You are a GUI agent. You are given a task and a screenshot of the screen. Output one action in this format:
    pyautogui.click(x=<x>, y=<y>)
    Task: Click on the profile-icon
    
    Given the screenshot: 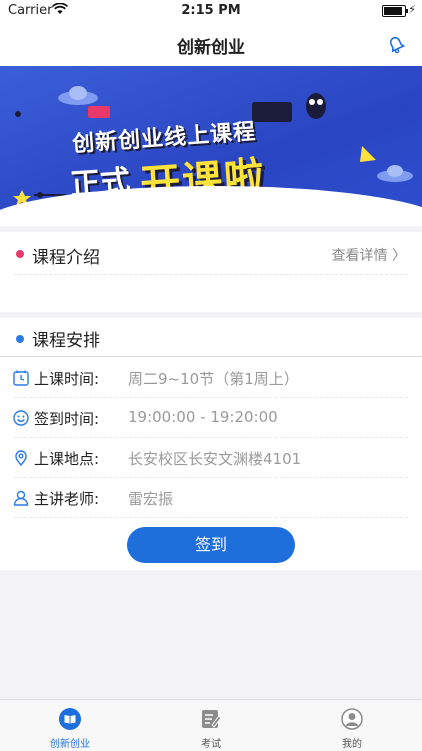 What is the action you would take?
    pyautogui.click(x=352, y=719)
    